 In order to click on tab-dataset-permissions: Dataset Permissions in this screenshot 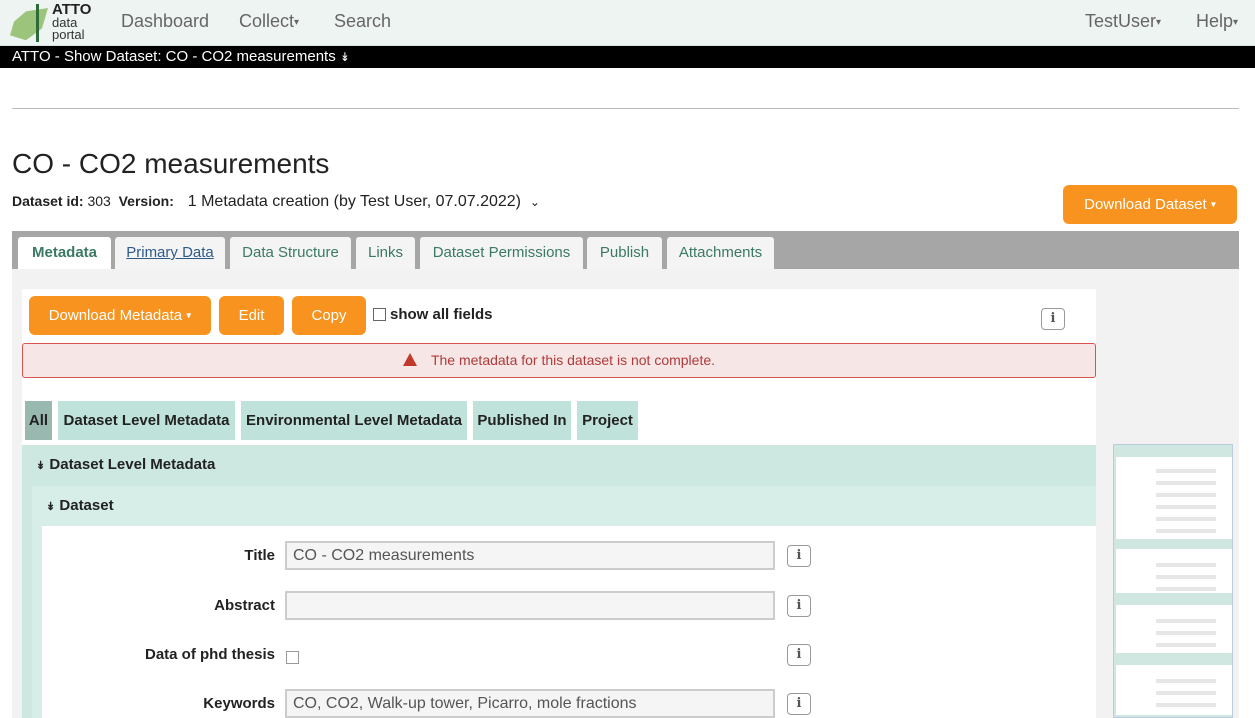, I will do `click(501, 253)`.